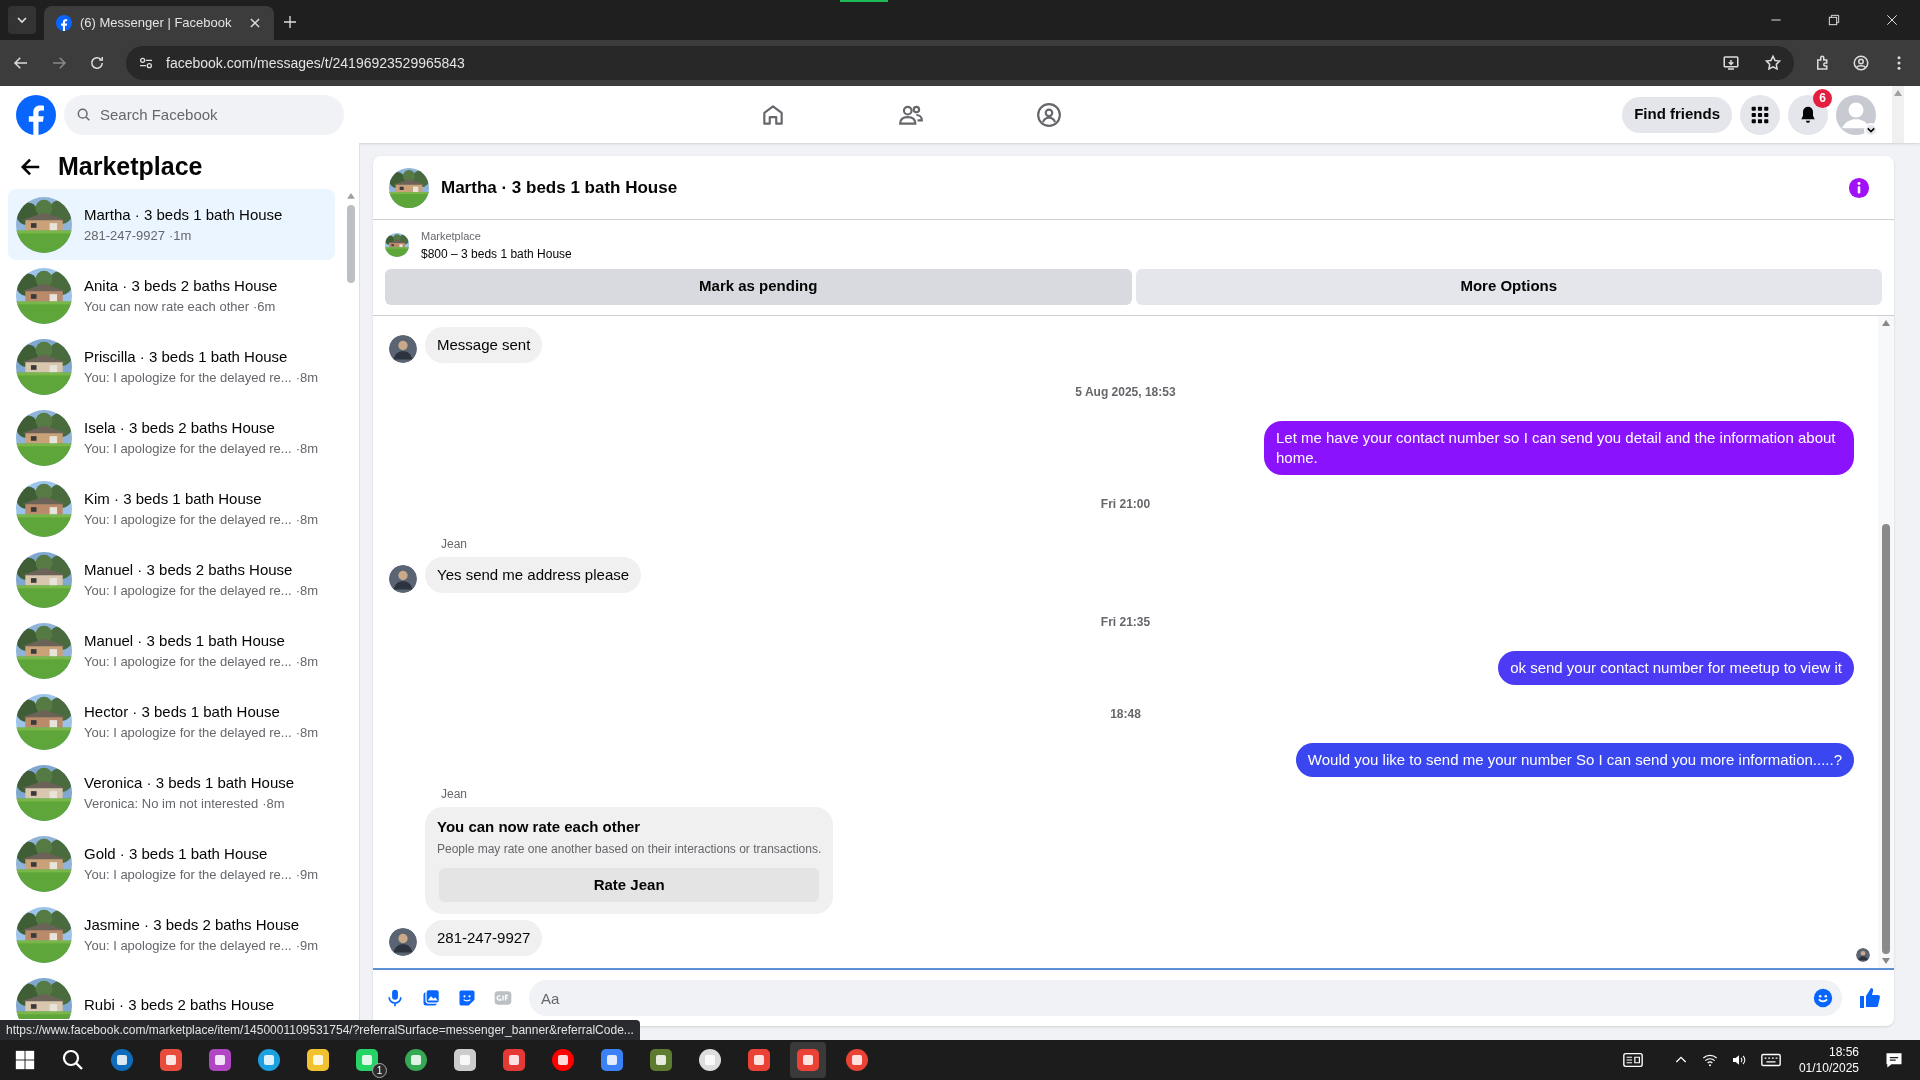 The width and height of the screenshot is (1920, 1080). I want to click on message-preview: You can now rate each other, so click(167, 307).